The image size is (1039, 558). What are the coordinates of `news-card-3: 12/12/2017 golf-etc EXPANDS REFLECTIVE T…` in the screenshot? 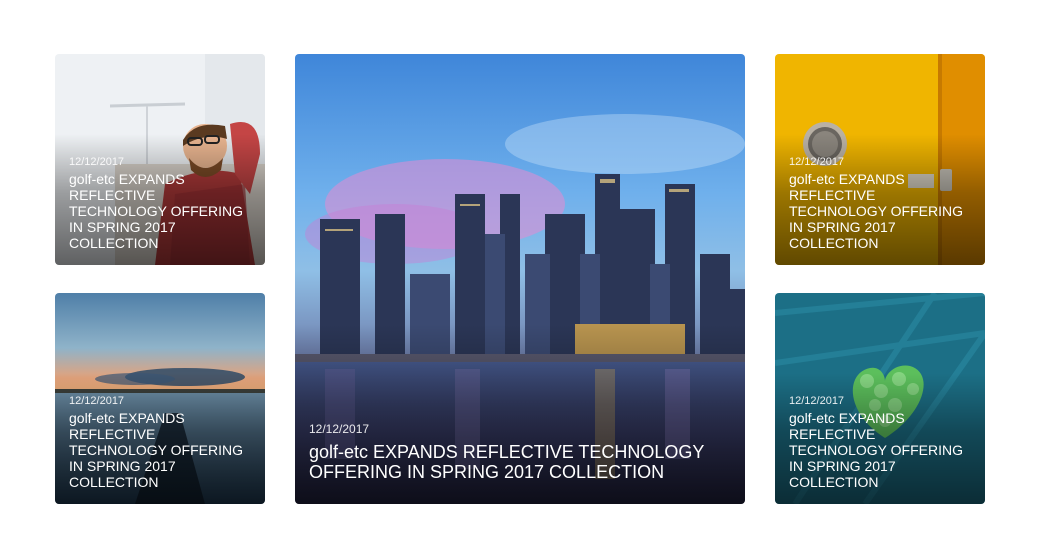 It's located at (880, 159).